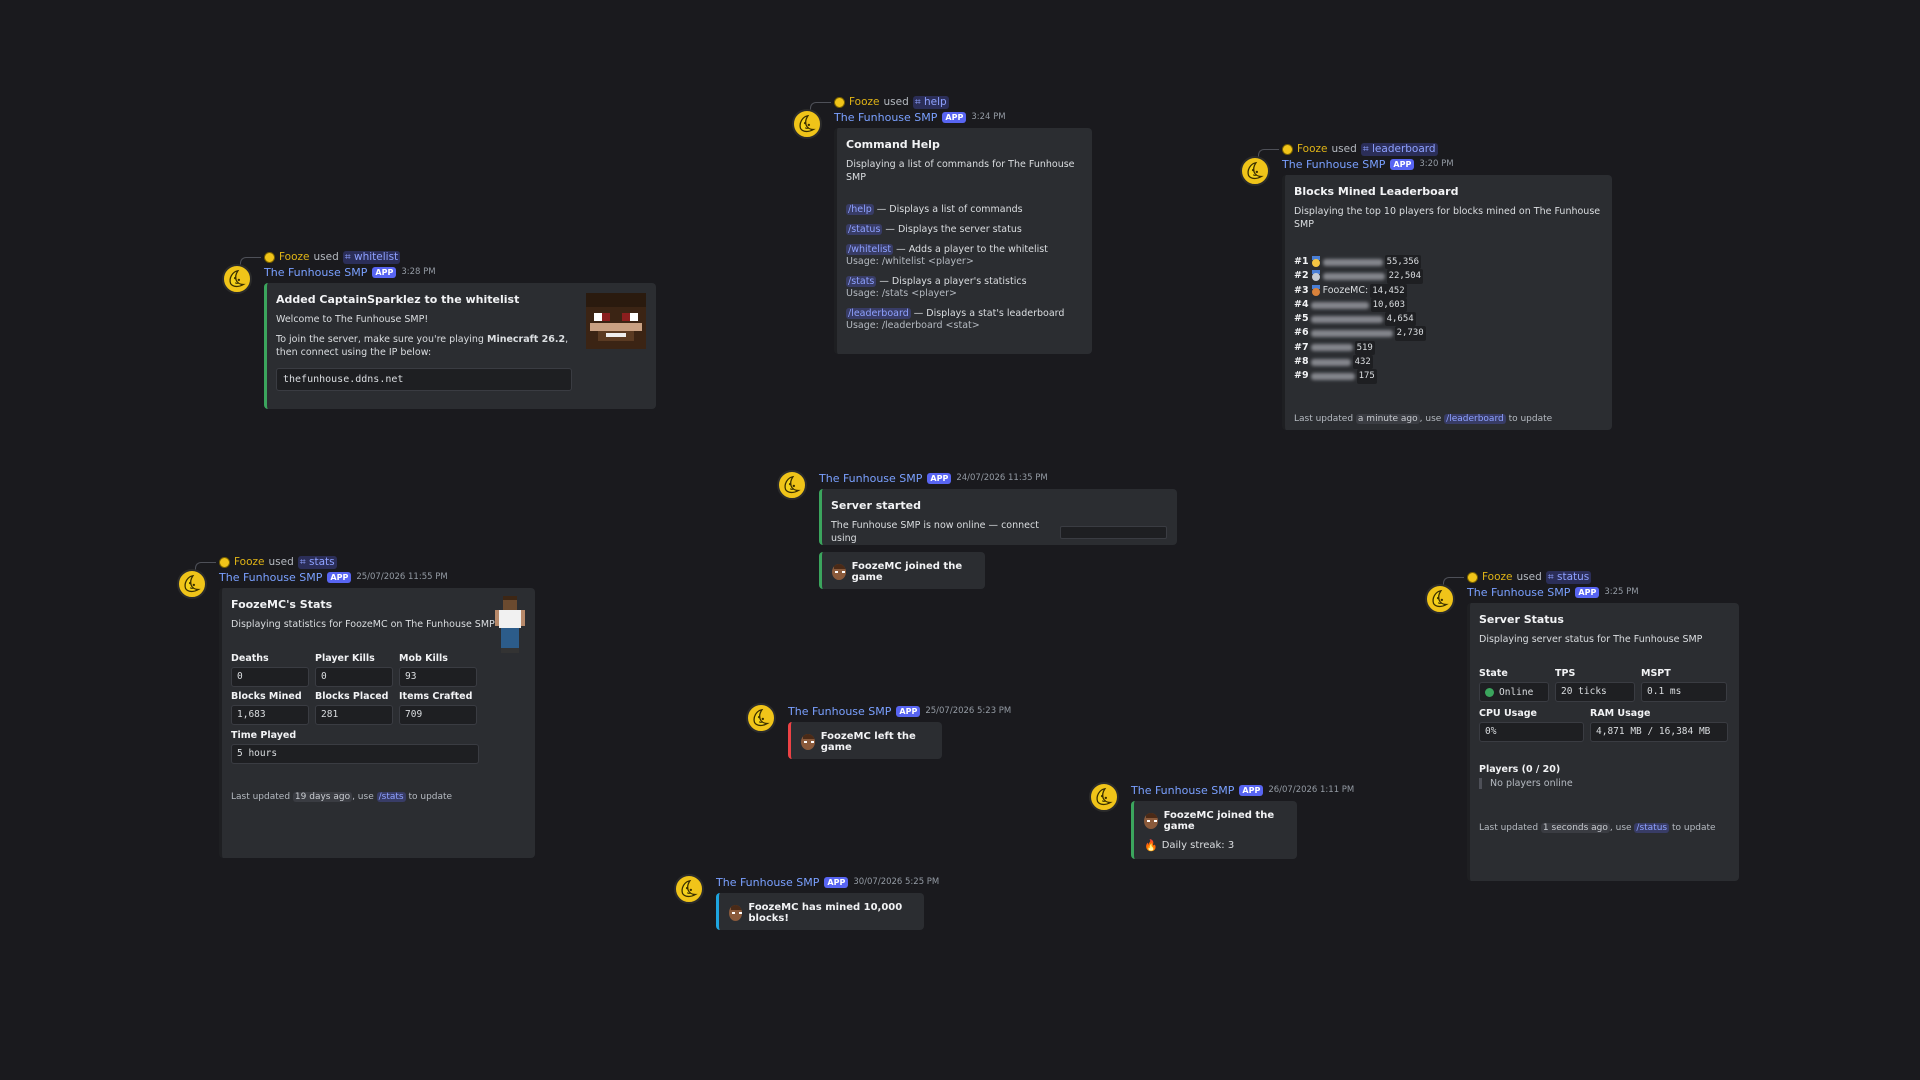 The image size is (1920, 1080). Describe the element at coordinates (840, 882) in the screenshot. I see `message-header: The Funhouse SMP APP 30/07/2026 5:25 PM` at that location.